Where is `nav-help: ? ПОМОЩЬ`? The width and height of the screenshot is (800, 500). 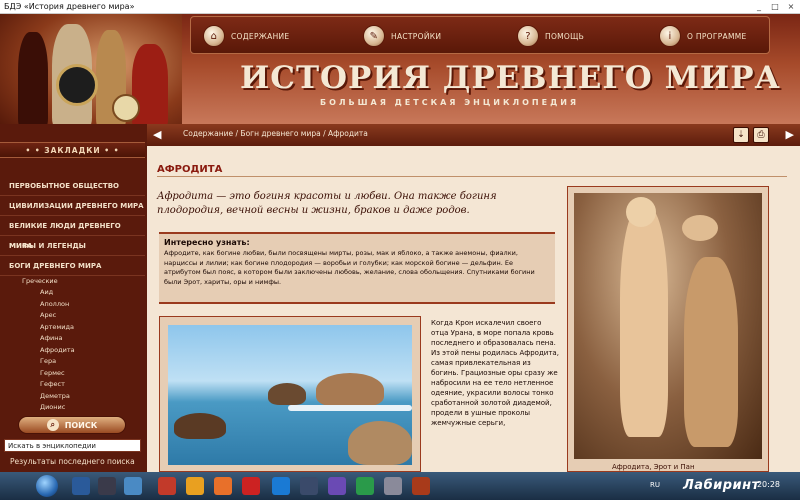 nav-help: ? ПОМОЩЬ is located at coordinates (550, 36).